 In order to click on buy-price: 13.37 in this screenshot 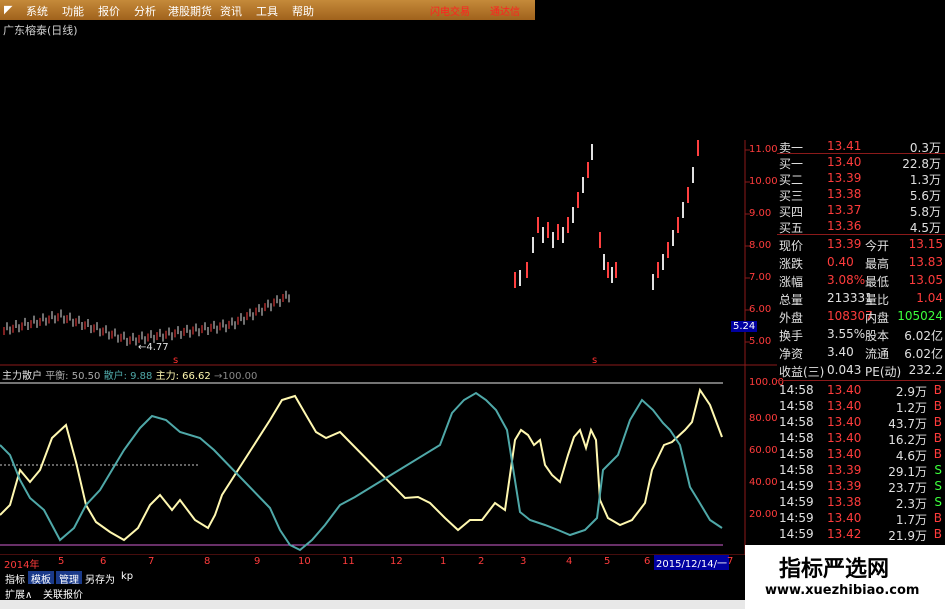, I will do `click(844, 210)`.